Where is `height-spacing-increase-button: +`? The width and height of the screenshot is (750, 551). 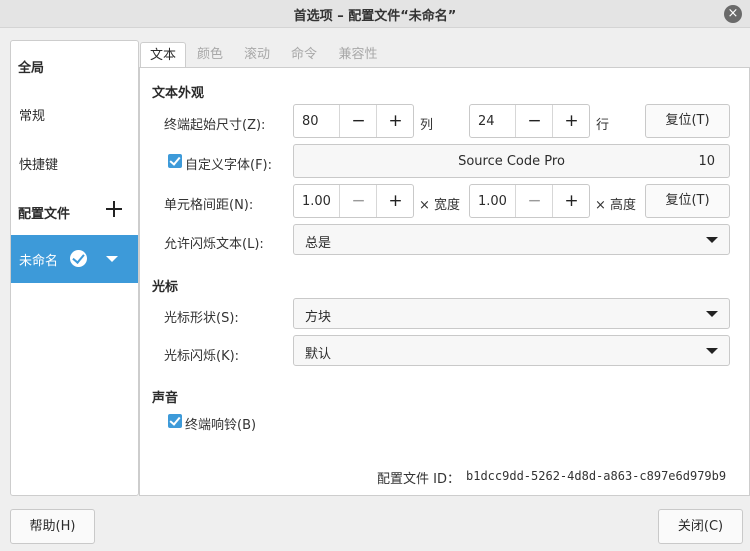
height-spacing-increase-button: + is located at coordinates (571, 201).